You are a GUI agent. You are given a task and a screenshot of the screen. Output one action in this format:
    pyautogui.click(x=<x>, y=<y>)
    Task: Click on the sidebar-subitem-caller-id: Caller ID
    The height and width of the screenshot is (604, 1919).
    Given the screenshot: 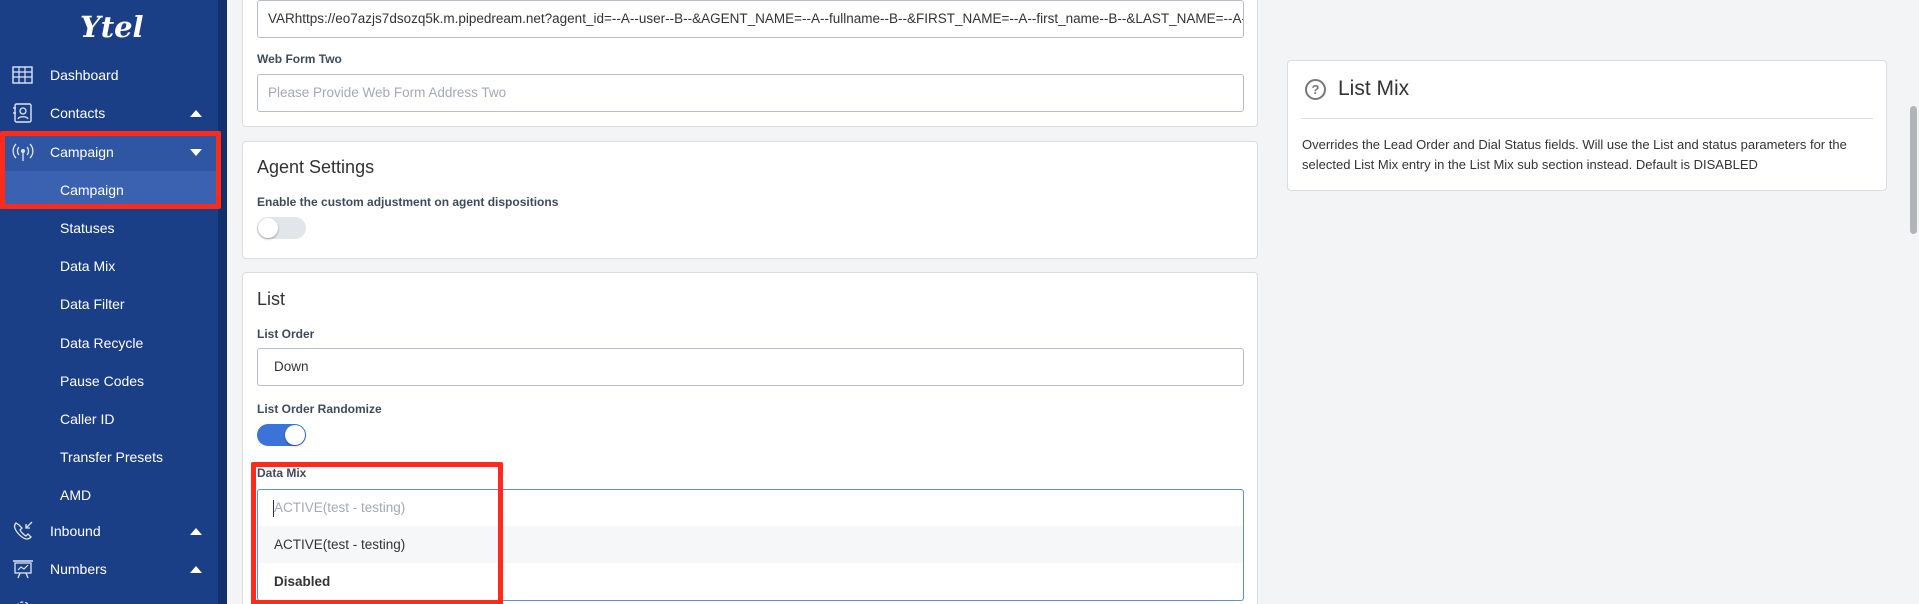 What is the action you would take?
    pyautogui.click(x=109, y=419)
    